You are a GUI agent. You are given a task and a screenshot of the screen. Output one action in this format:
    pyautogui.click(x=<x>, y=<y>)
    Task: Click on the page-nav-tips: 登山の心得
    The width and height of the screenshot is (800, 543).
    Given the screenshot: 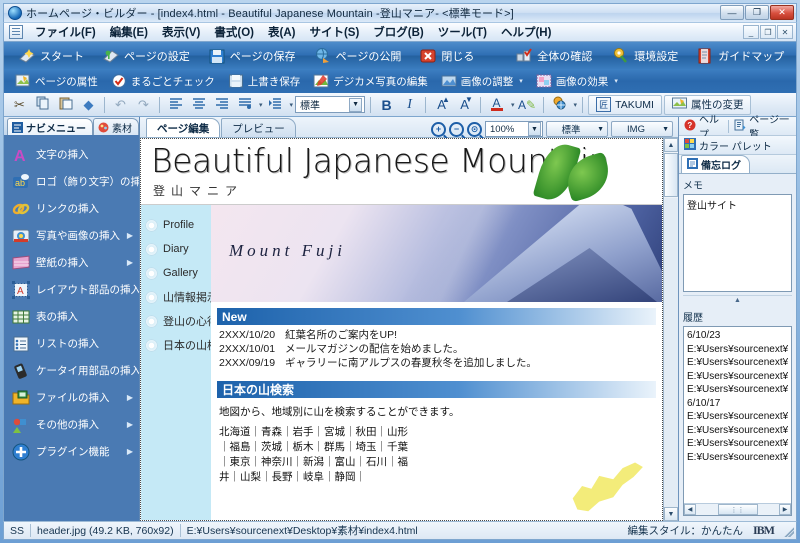 What is the action you would take?
    pyautogui.click(x=179, y=321)
    